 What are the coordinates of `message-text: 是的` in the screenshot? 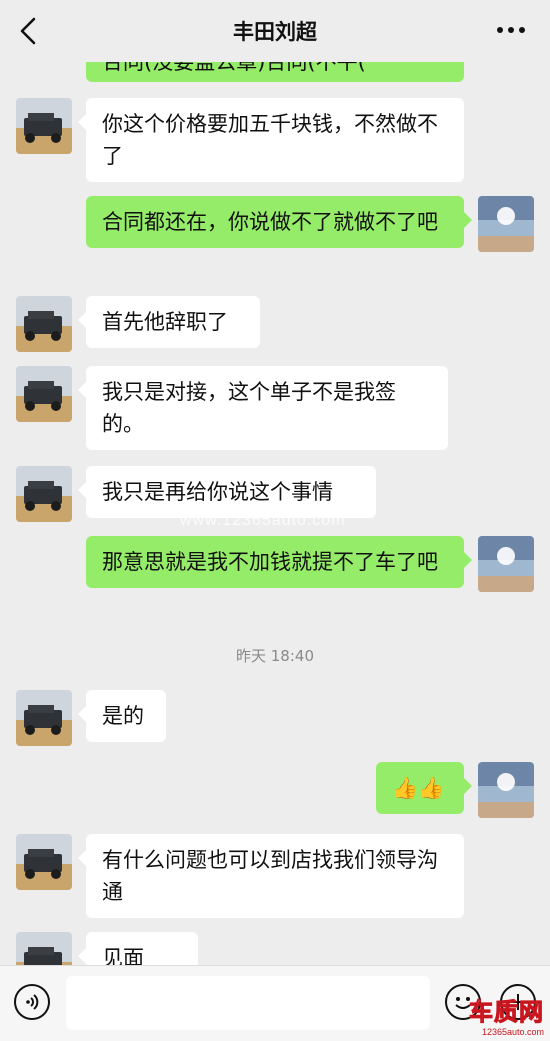 It's located at (123, 716).